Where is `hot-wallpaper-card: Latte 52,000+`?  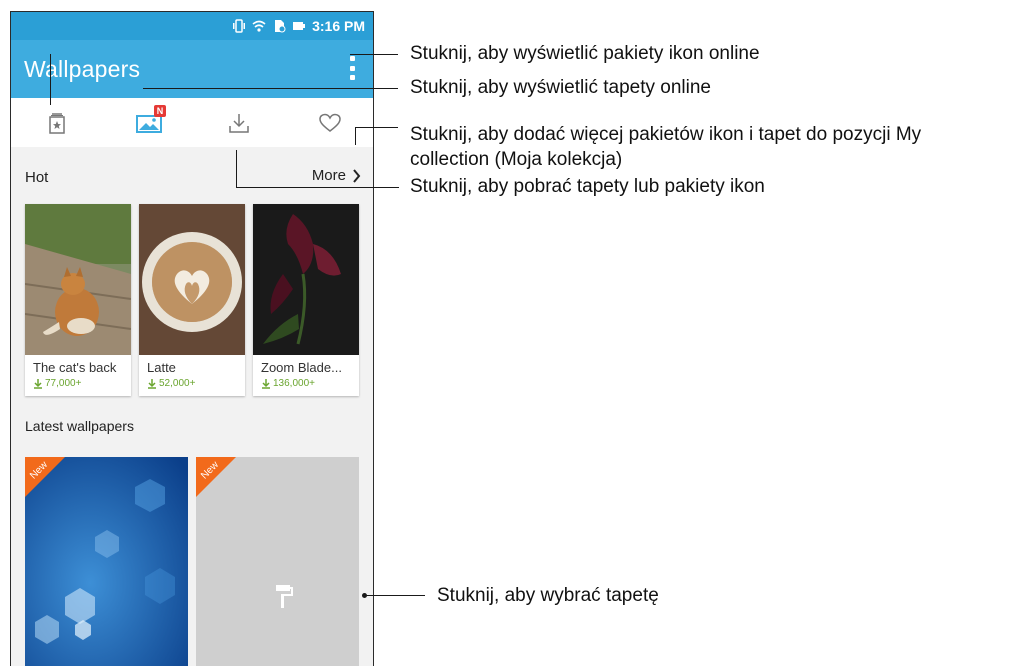 hot-wallpaper-card: Latte 52,000+ is located at coordinates (192, 300).